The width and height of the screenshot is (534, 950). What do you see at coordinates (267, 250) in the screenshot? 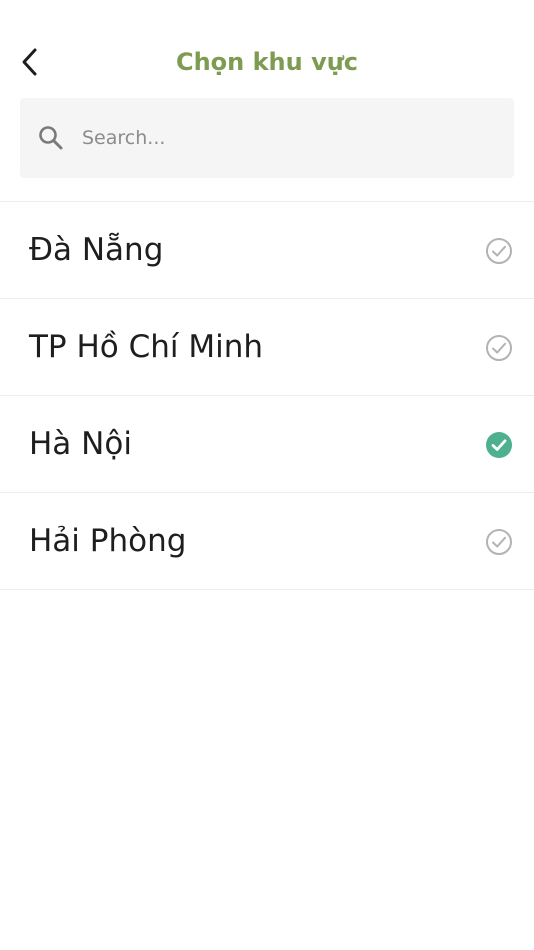
I see `region-item-da-nang: Đà Nẵng` at bounding box center [267, 250].